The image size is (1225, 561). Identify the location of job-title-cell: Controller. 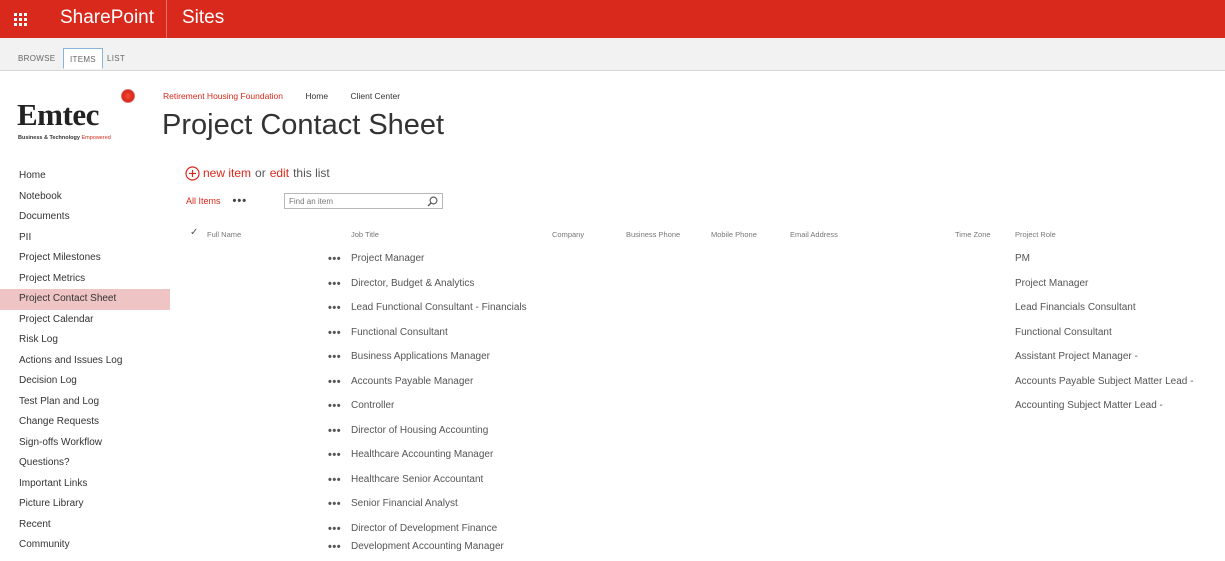
(373, 405).